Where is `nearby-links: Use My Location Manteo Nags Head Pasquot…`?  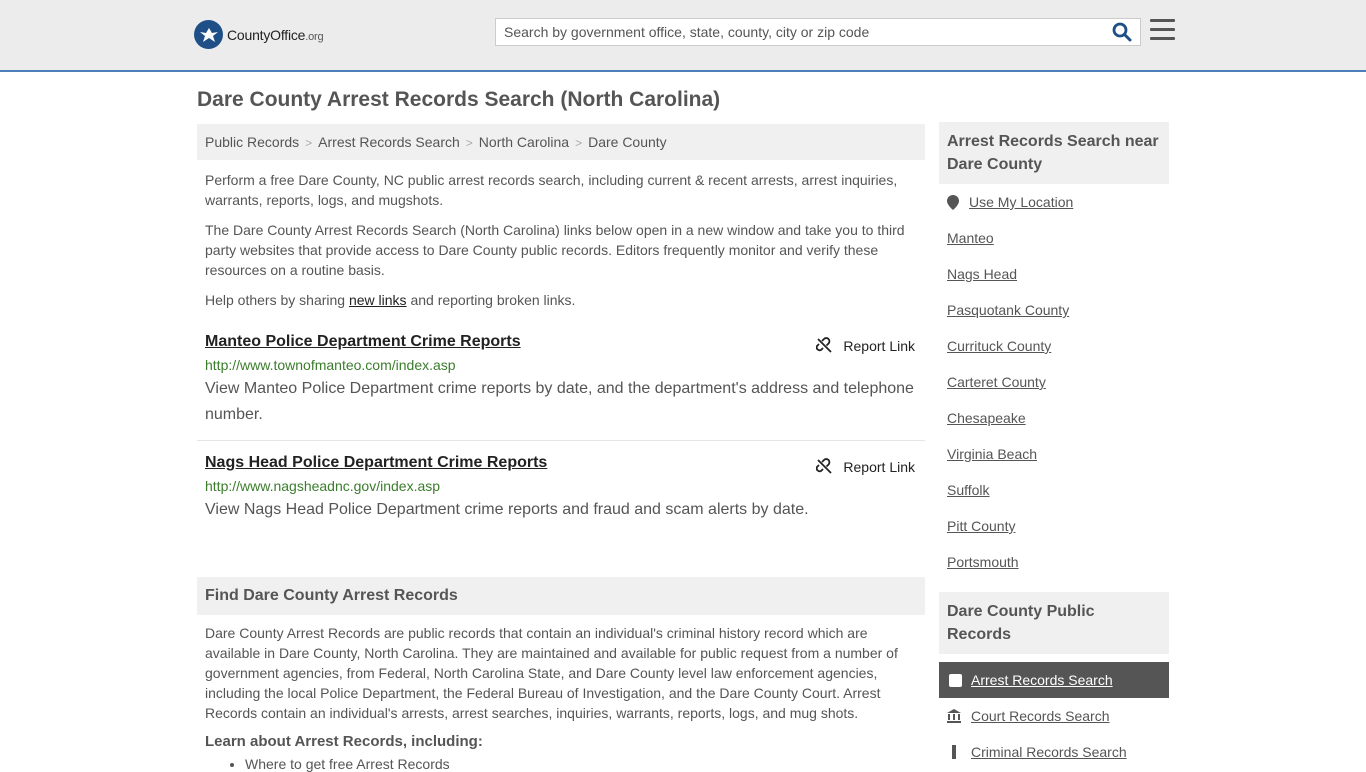
nearby-links: Use My Location Manteo Nags Head Pasquot… is located at coordinates (1054, 387).